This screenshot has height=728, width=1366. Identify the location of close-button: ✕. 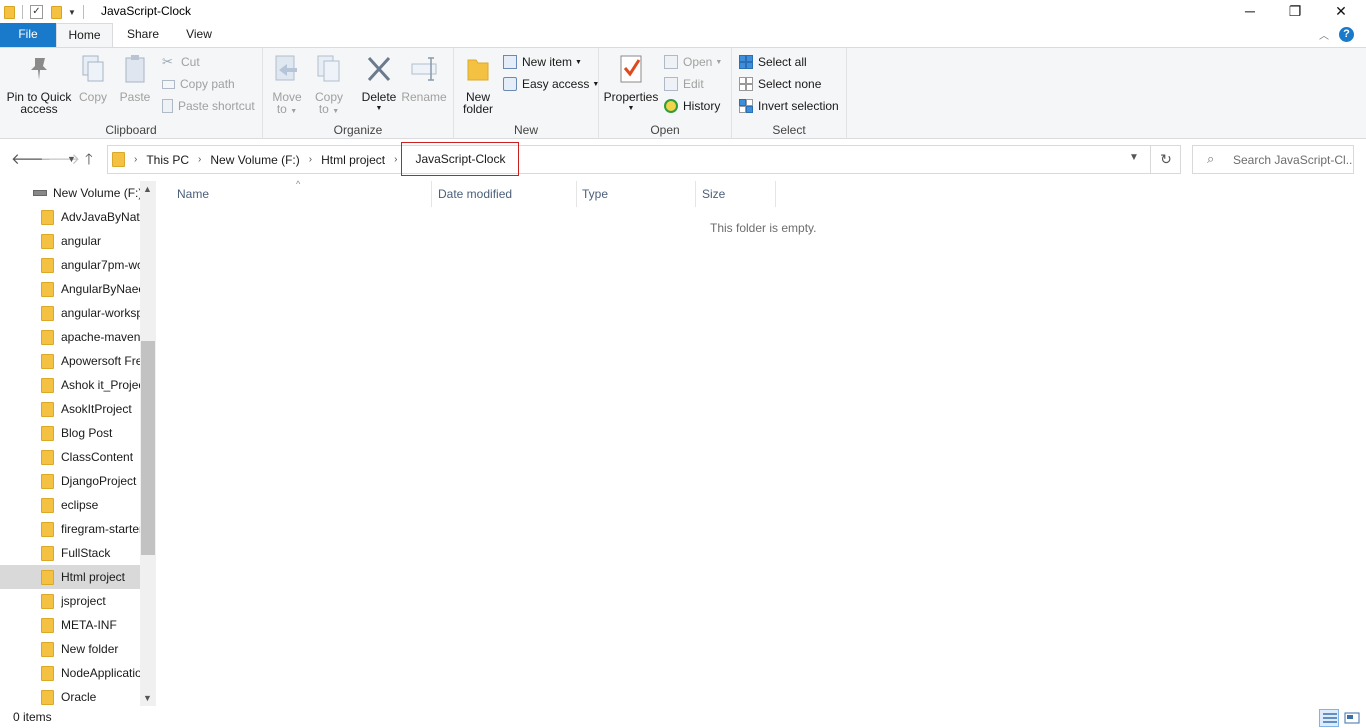
(1341, 11).